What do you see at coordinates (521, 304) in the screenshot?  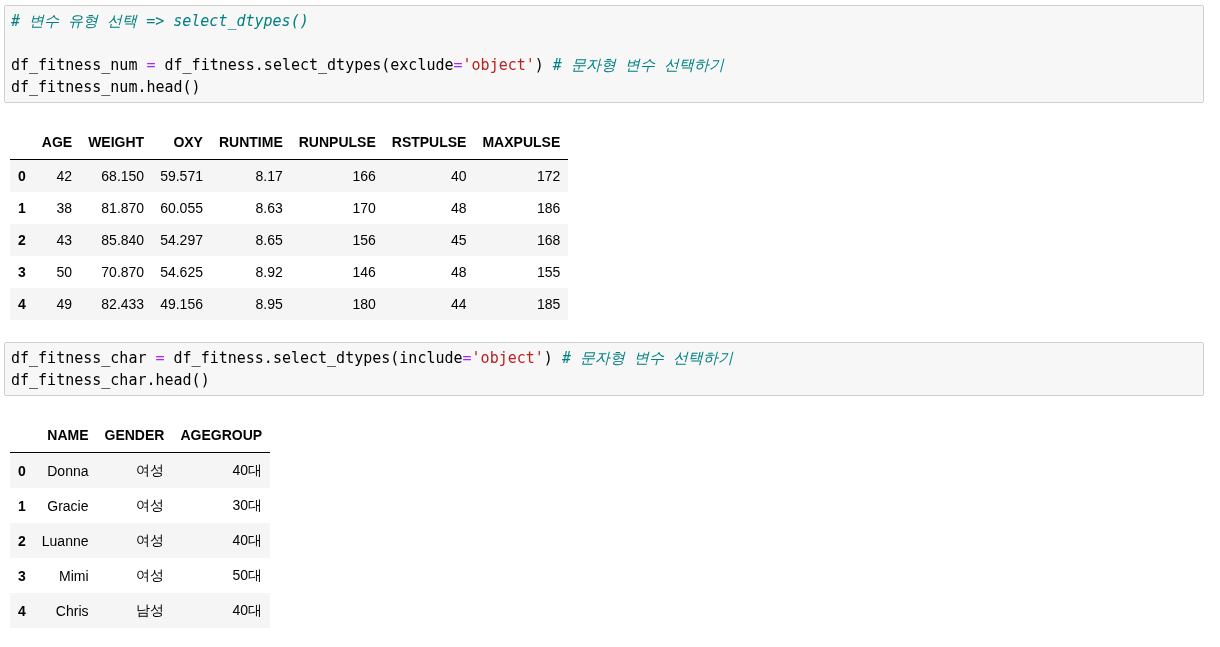 I see `table-cell: 185` at bounding box center [521, 304].